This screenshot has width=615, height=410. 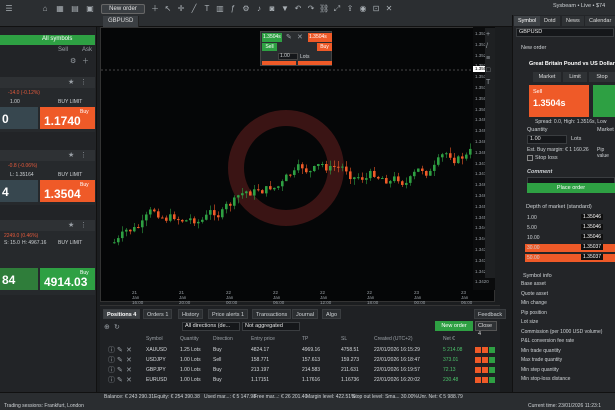 What do you see at coordinates (228, 314) in the screenshot?
I see `tab-price-alerts: Price alerts 1` at bounding box center [228, 314].